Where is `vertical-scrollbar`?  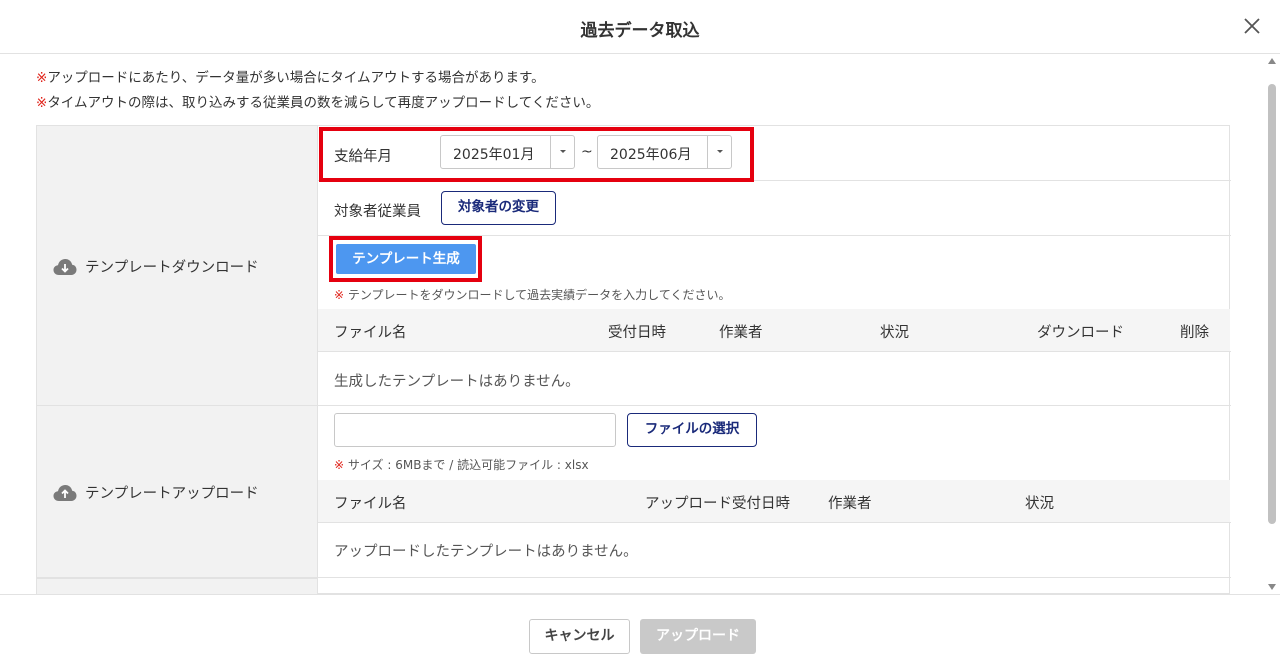
vertical-scrollbar is located at coordinates (1272, 324).